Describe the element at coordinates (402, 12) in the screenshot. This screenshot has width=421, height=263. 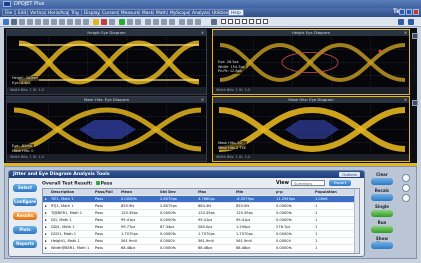
I see `minimize-icon` at that location.